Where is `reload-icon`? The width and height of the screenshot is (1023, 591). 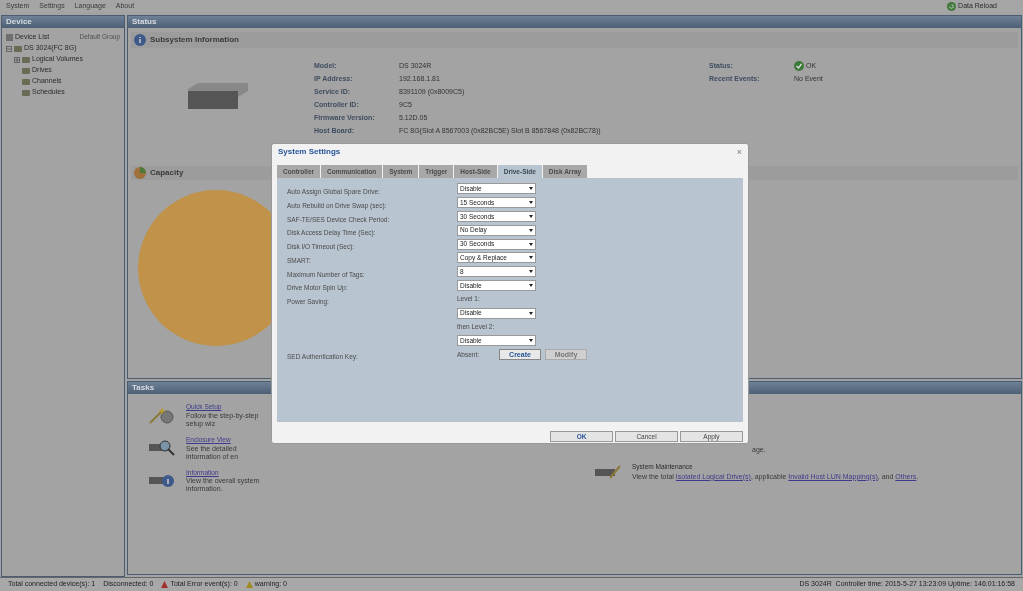
reload-icon is located at coordinates (952, 6).